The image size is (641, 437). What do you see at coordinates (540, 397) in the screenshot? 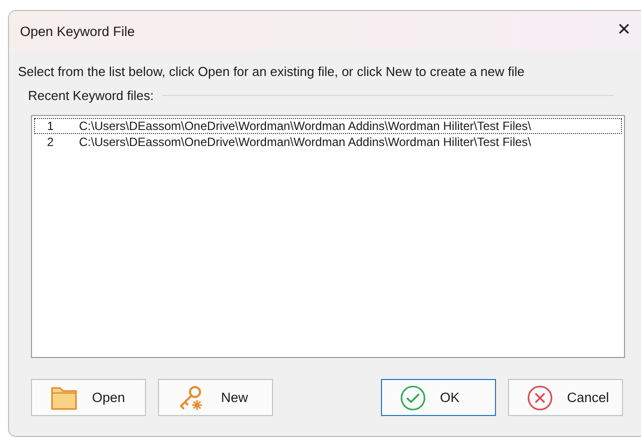
I see `cancel-icon` at bounding box center [540, 397].